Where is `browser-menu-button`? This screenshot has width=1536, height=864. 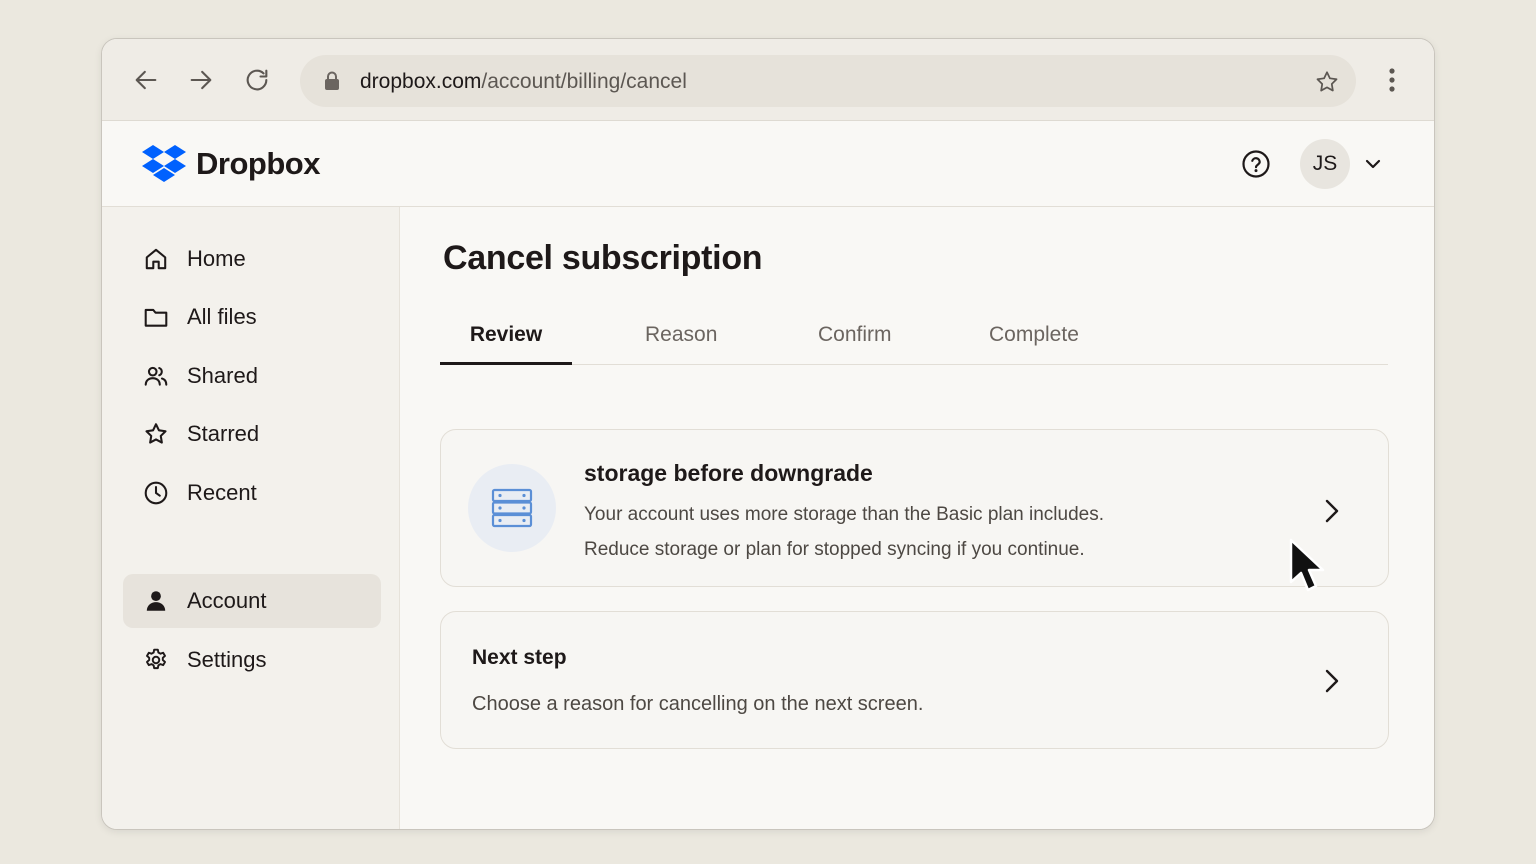
browser-menu-button is located at coordinates (1392, 80).